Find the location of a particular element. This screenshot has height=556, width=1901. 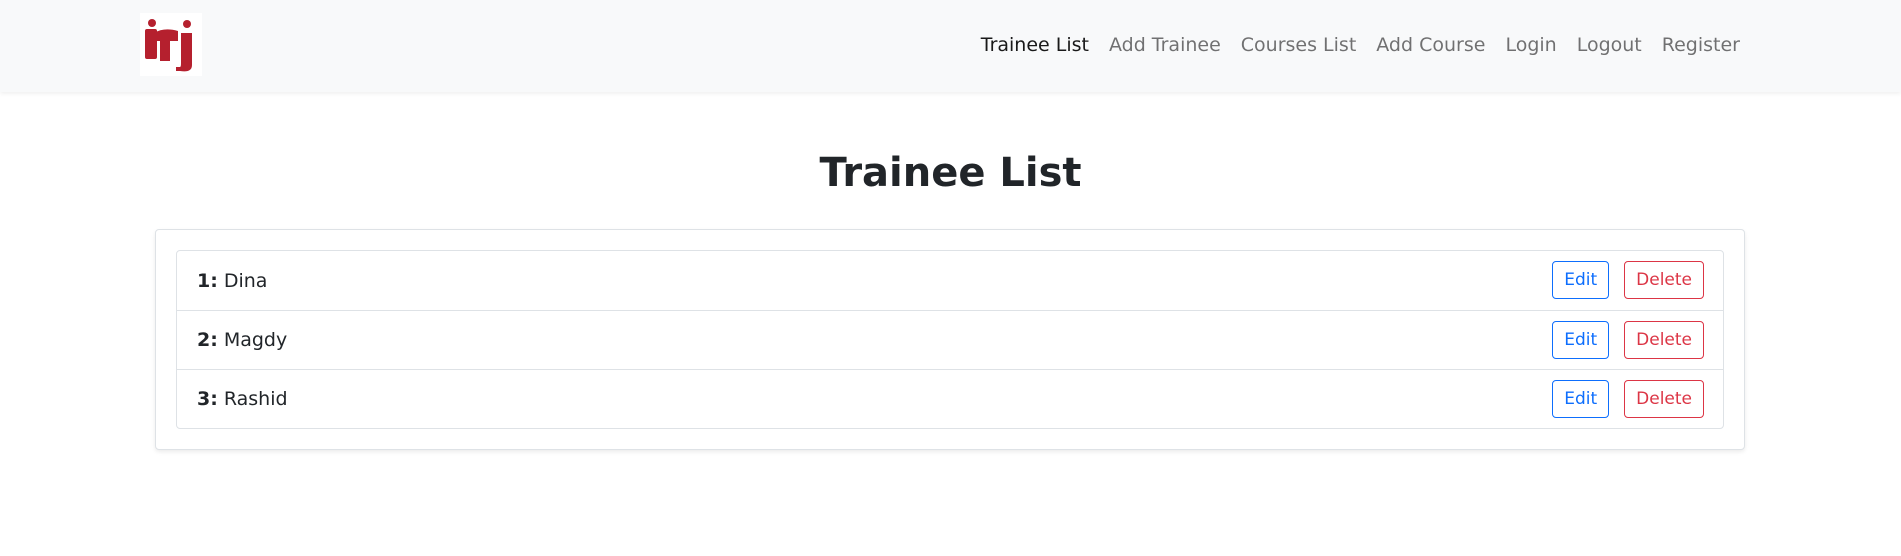

nav-link-logout: Logout is located at coordinates (1609, 45).